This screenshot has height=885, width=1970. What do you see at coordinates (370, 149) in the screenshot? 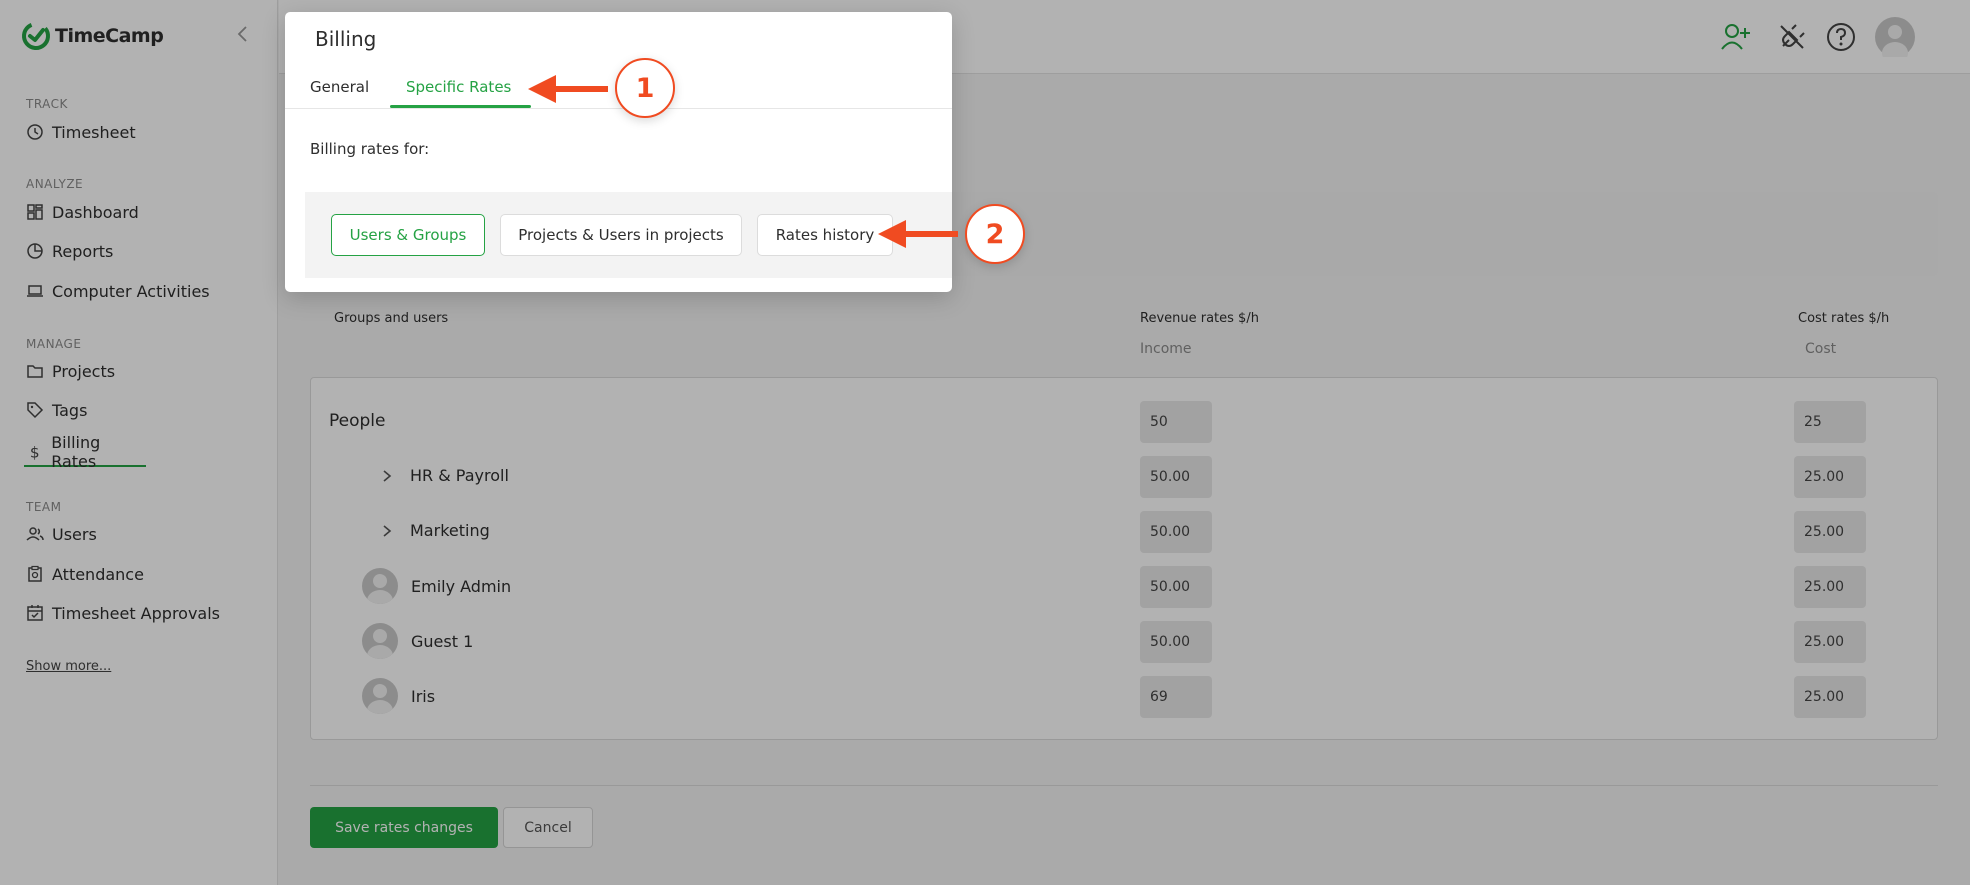
I see `billing-rates-for-label: Billing rates for:` at bounding box center [370, 149].